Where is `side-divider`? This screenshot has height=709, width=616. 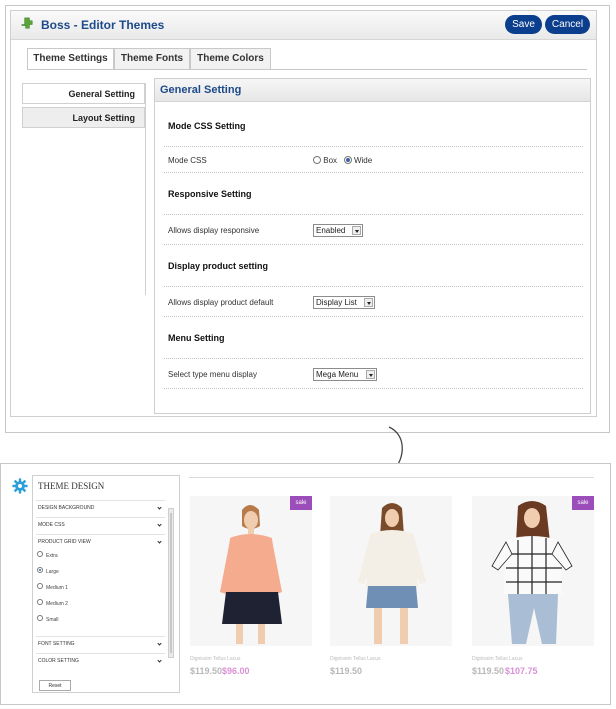
side-divider is located at coordinates (145, 189).